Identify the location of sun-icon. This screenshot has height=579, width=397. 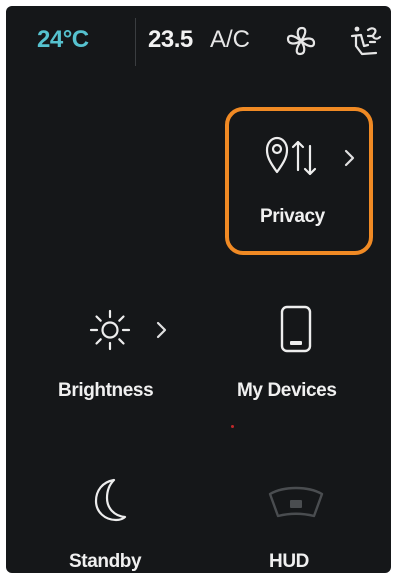
(110, 330).